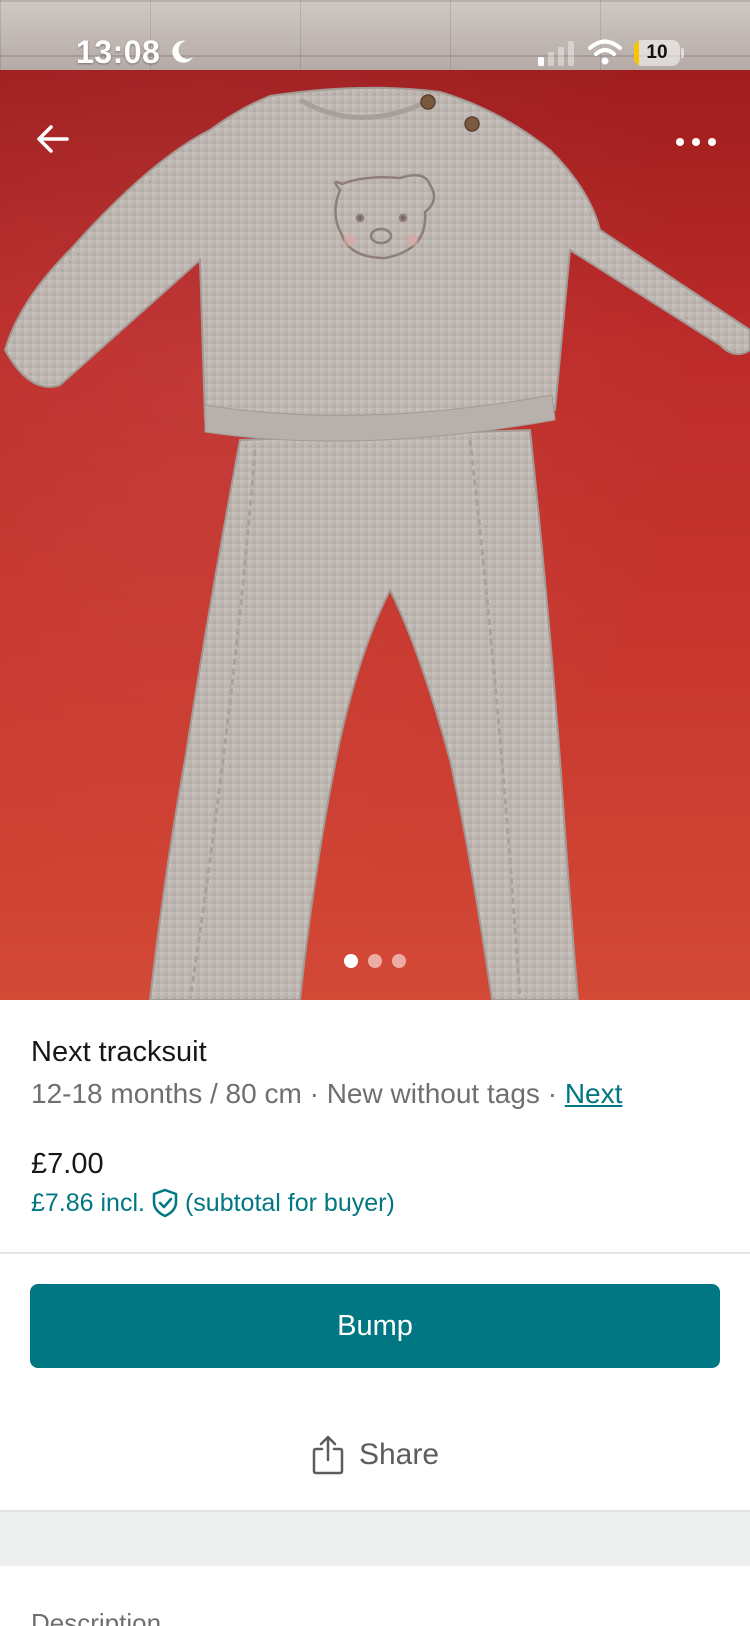  What do you see at coordinates (182, 51) in the screenshot?
I see `moon-icon` at bounding box center [182, 51].